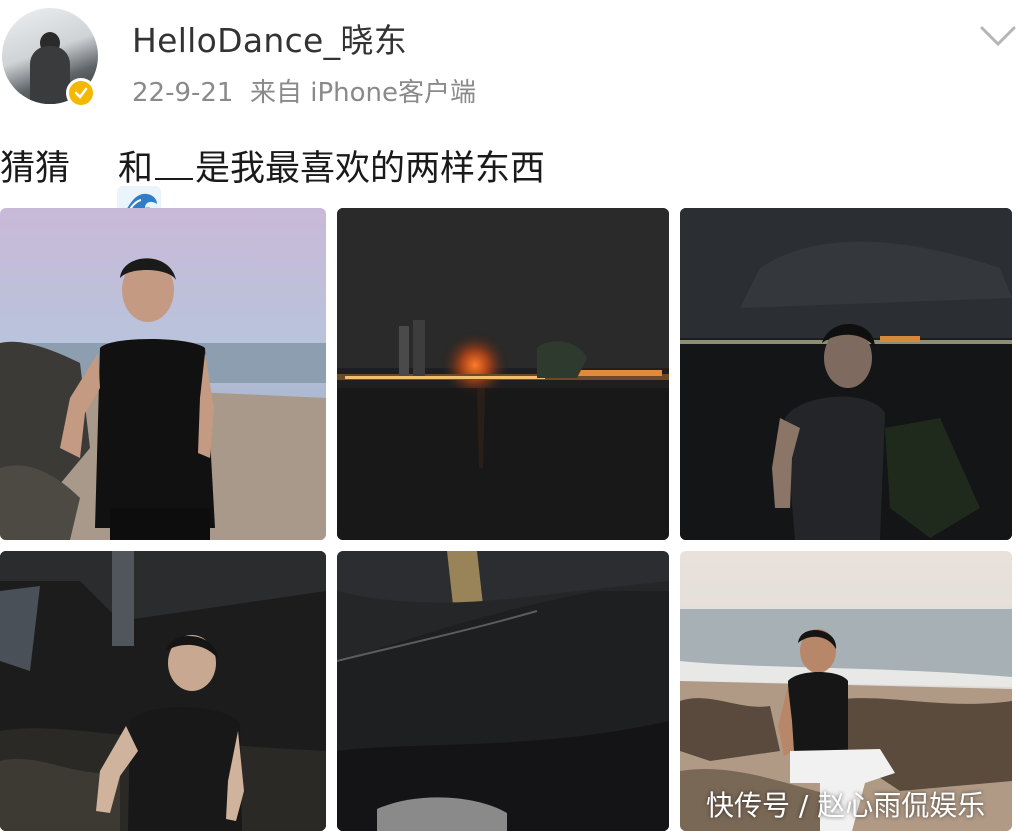 The width and height of the screenshot is (1018, 831). I want to click on post-text-before: 猜猜, so click(35, 169).